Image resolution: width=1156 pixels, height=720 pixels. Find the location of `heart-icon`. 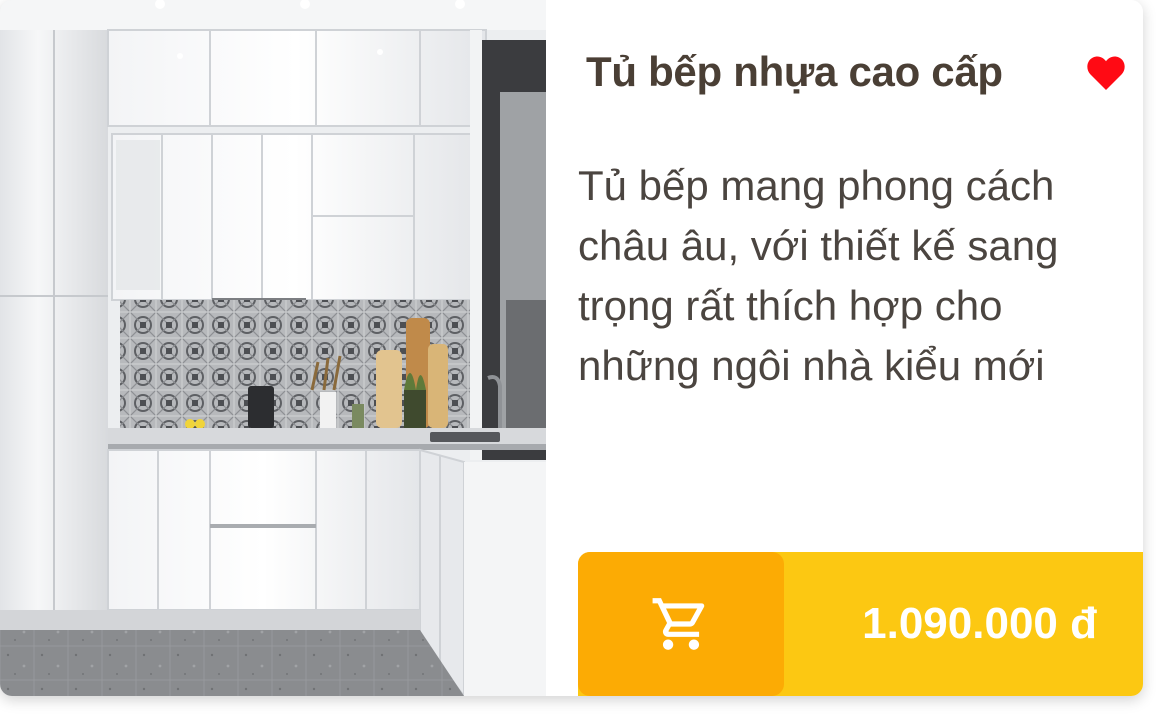

heart-icon is located at coordinates (1106, 73).